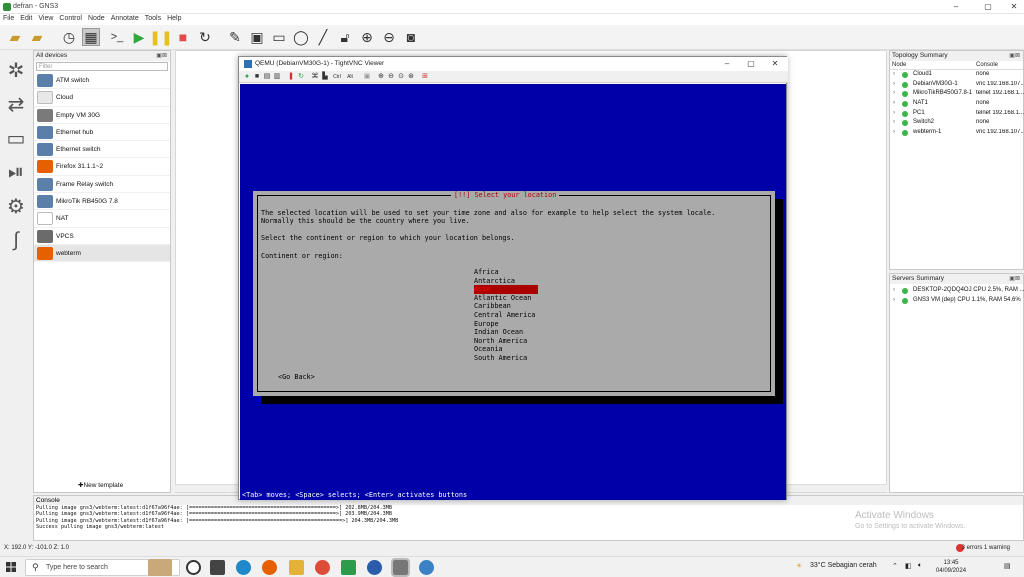 The width and height of the screenshot is (1024, 577). Describe the element at coordinates (102, 167) in the screenshot. I see `device-template-item: Firefox 31.1.1~2` at that location.